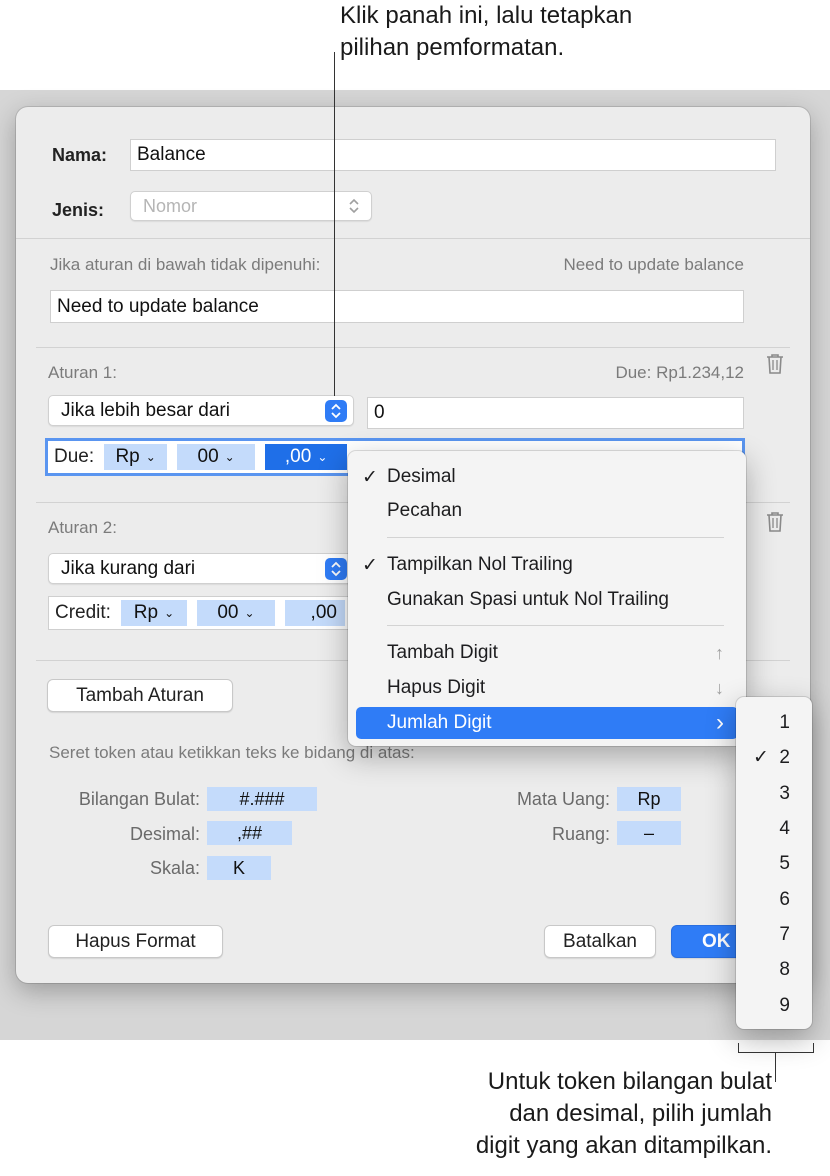 The image size is (830, 1176). What do you see at coordinates (784, 793) in the screenshot?
I see `submenu-item-label: 3` at bounding box center [784, 793].